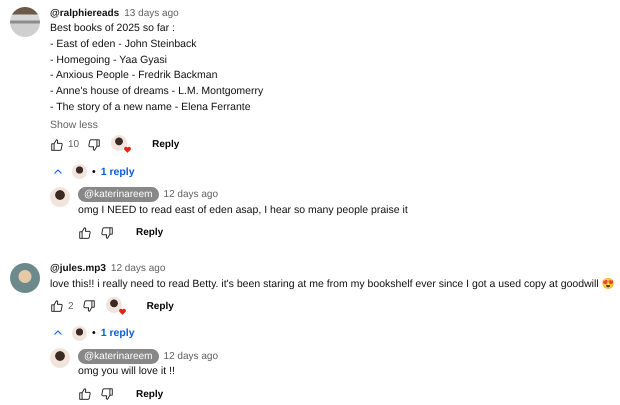  I want to click on comment-time: 13 days ago, so click(151, 13).